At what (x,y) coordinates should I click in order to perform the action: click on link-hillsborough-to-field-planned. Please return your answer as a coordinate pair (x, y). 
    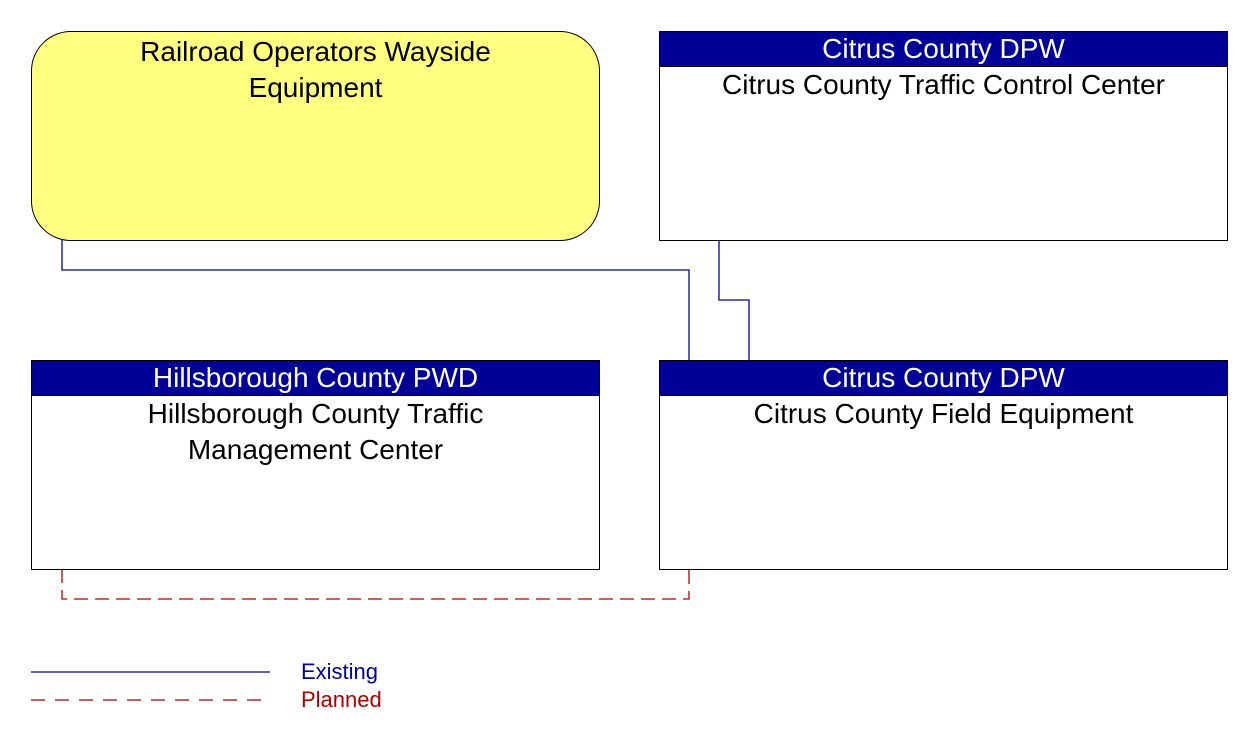
    Looking at the image, I should click on (375, 584).